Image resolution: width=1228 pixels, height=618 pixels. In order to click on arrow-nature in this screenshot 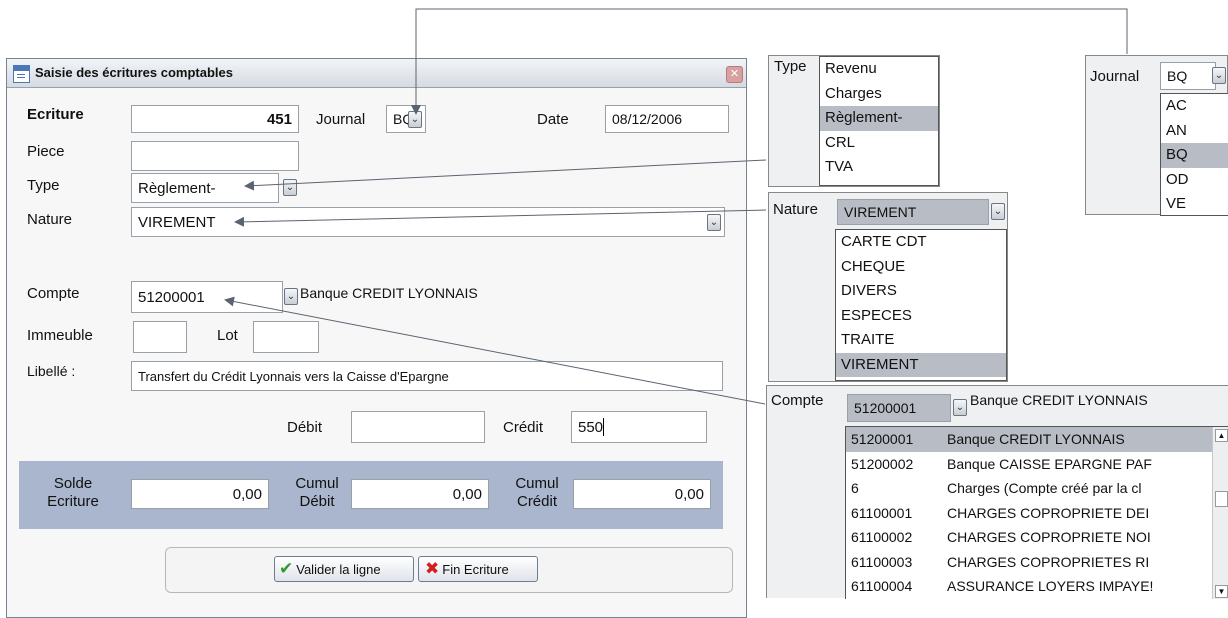, I will do `click(500, 218)`.